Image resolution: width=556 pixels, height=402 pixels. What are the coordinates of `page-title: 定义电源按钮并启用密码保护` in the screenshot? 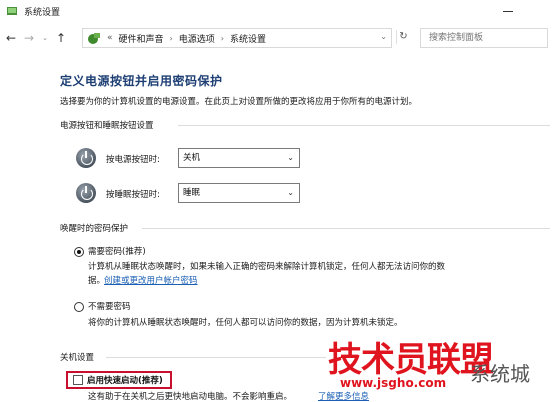 It's located at (141, 81).